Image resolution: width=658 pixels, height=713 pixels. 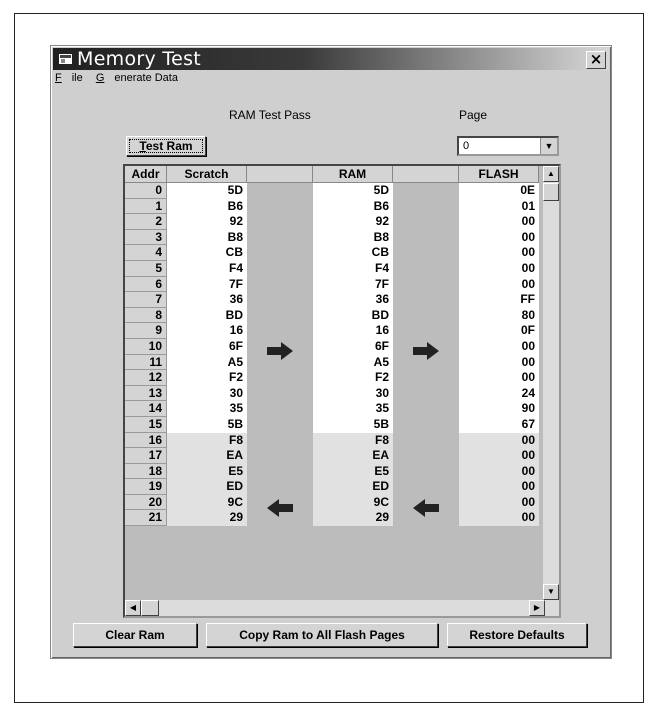 I want to click on scratch-cell: A5, so click(x=207, y=362).